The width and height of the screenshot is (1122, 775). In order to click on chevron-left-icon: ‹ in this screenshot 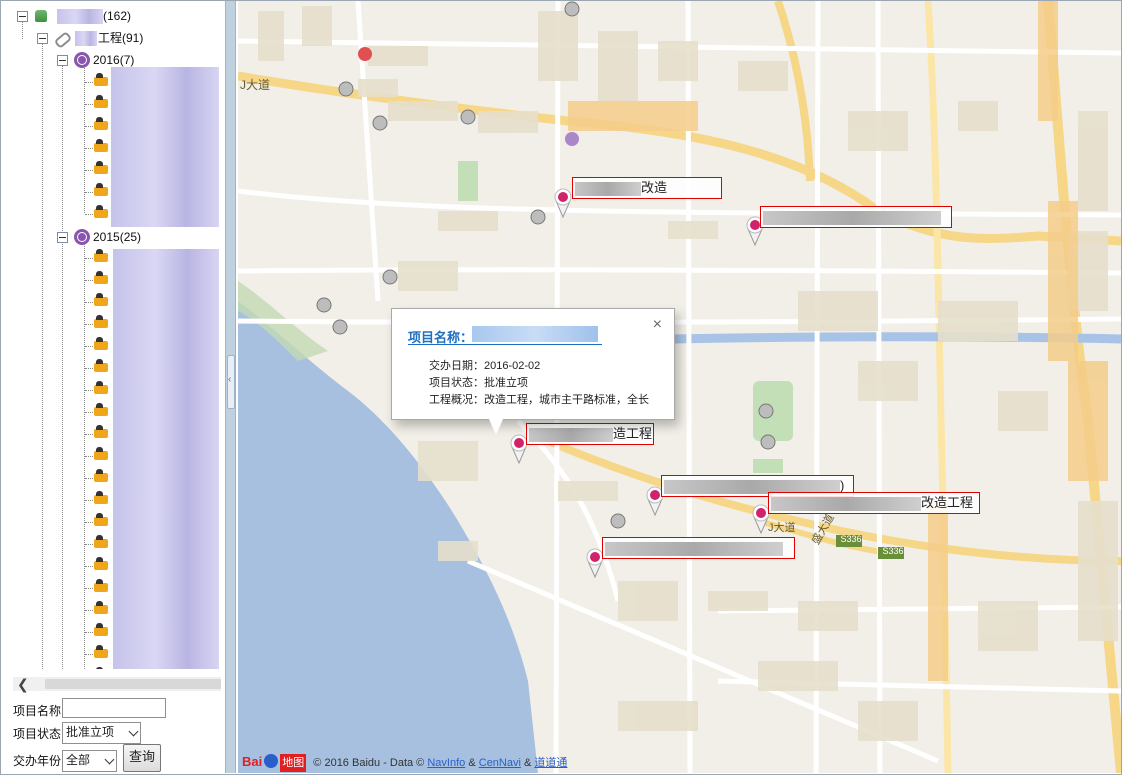, I will do `click(230, 379)`.